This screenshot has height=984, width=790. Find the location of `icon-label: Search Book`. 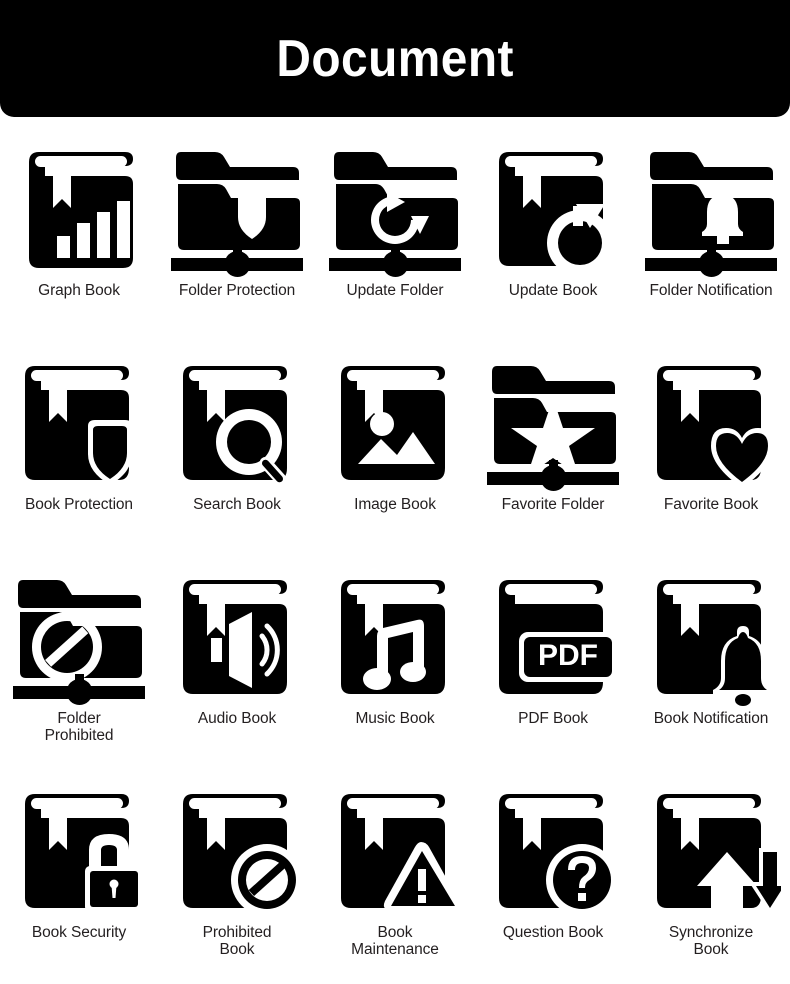

icon-label: Search Book is located at coordinates (237, 504).